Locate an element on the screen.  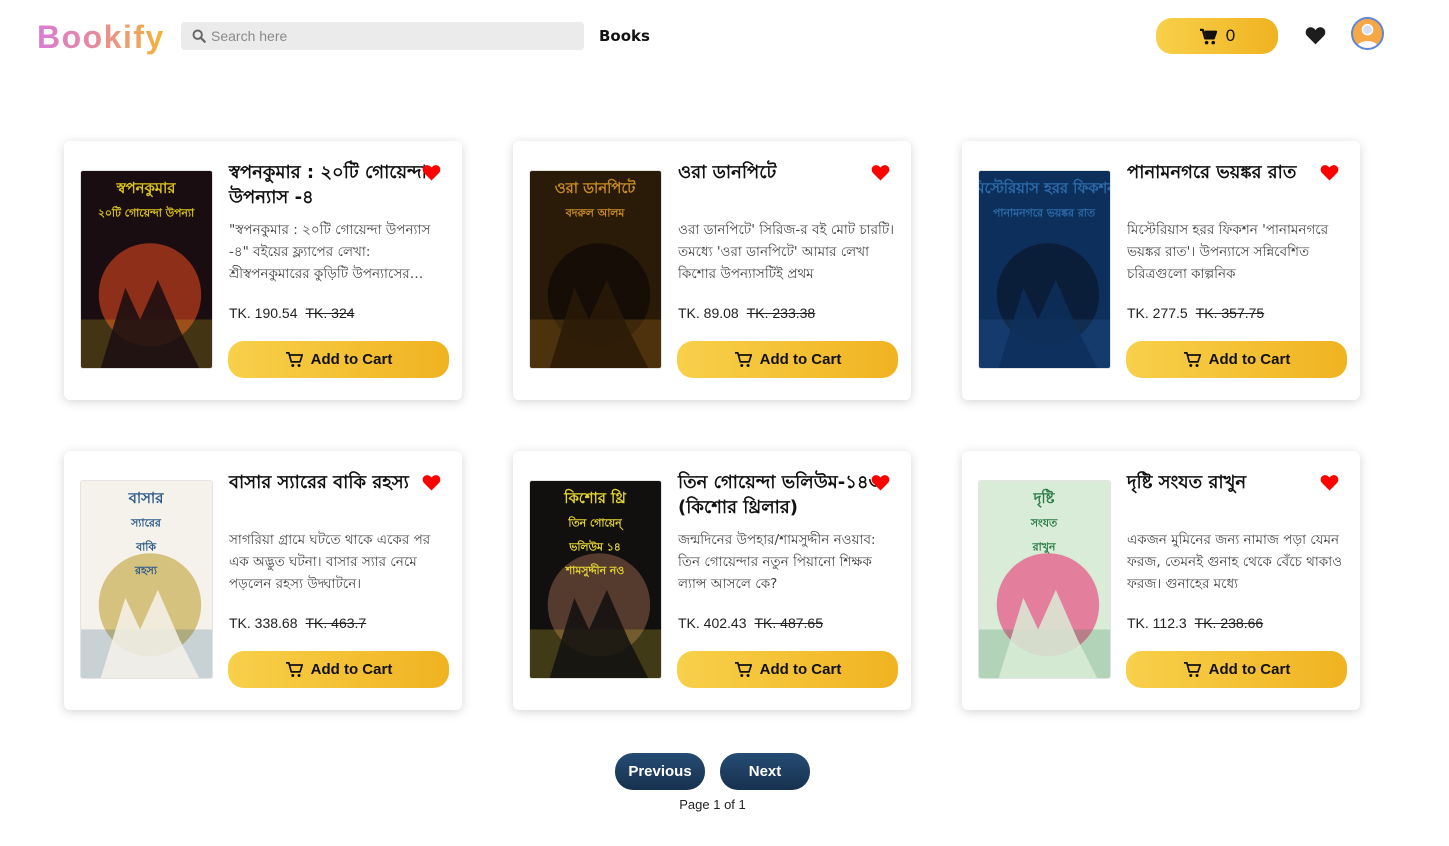
book-title: স্বপনকুমার : ২০টি গোয়েন্দা উপন্যাস -৪ is located at coordinates (335, 185).